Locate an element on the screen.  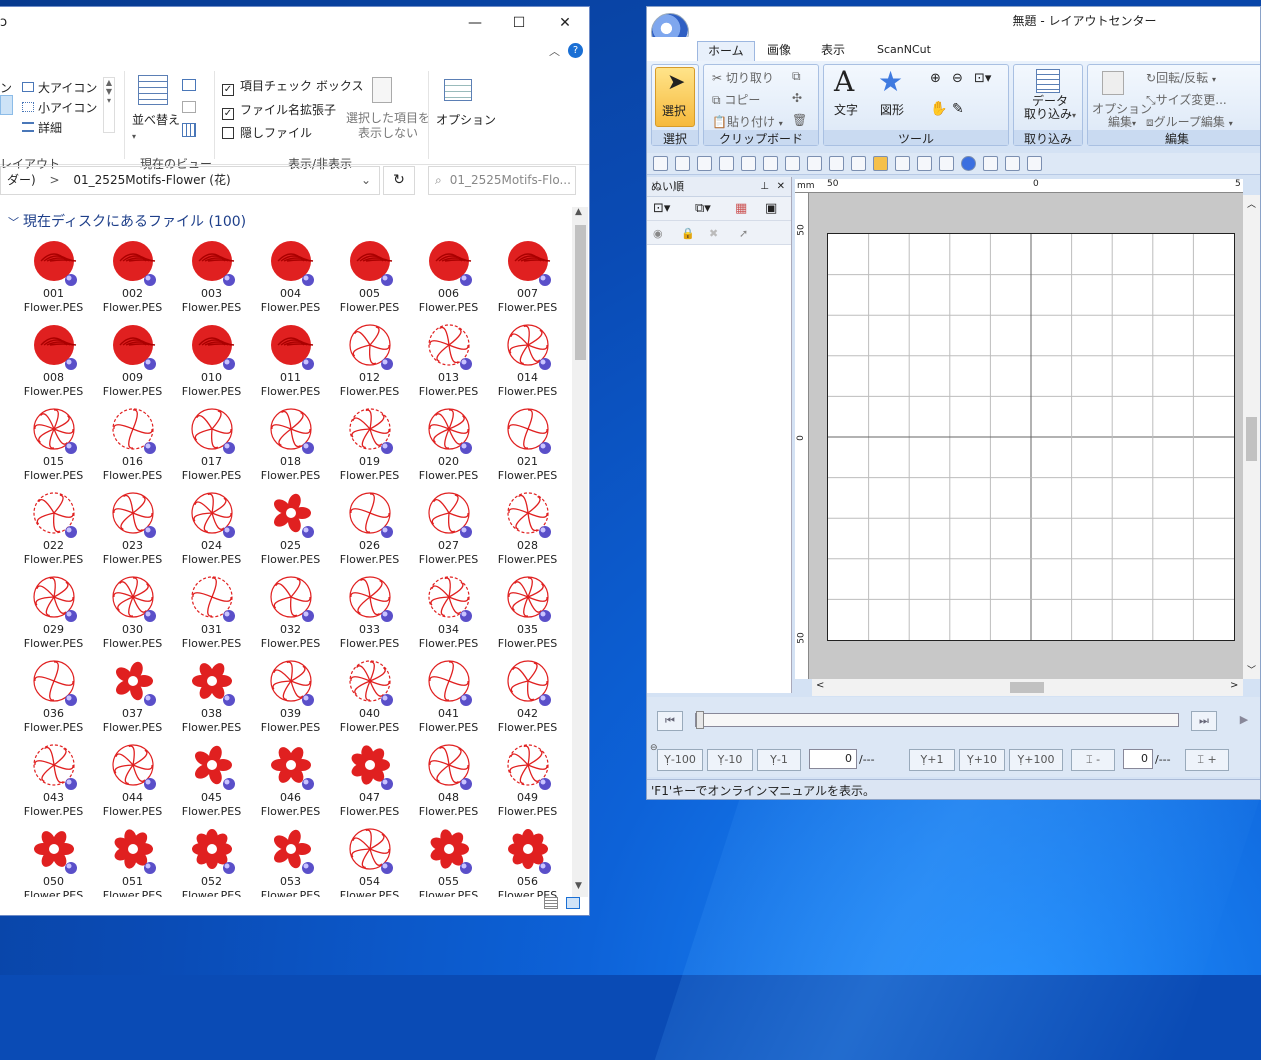
file-item: 009 Flower.PES is located at coordinates (132, 363).